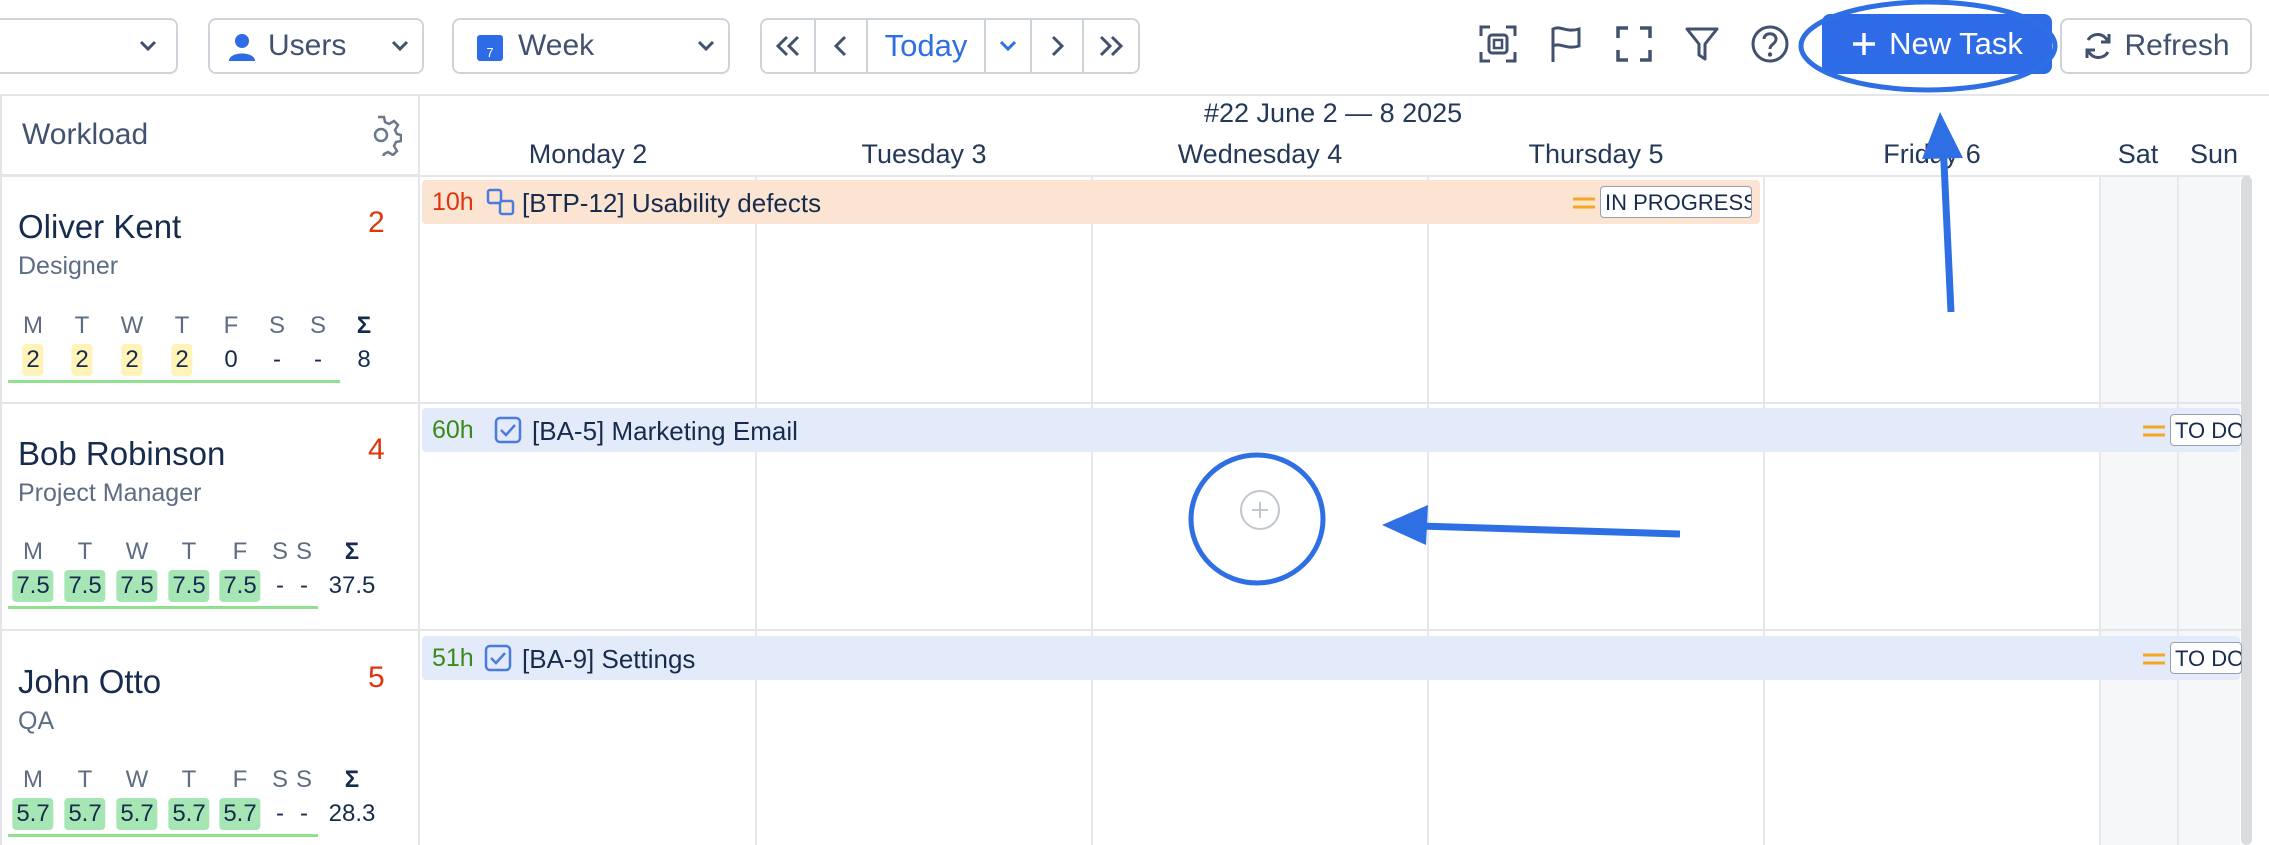 This screenshot has width=2269, height=845. What do you see at coordinates (789, 46) in the screenshot?
I see `jump-back-button` at bounding box center [789, 46].